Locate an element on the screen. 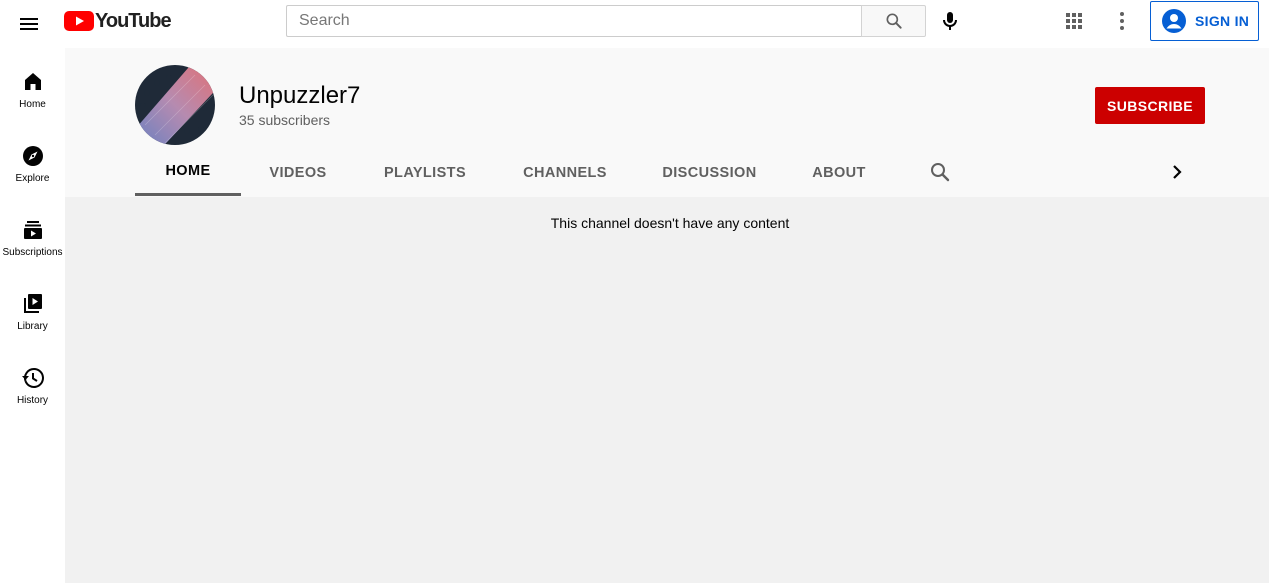  search-icon is located at coordinates (894, 21).